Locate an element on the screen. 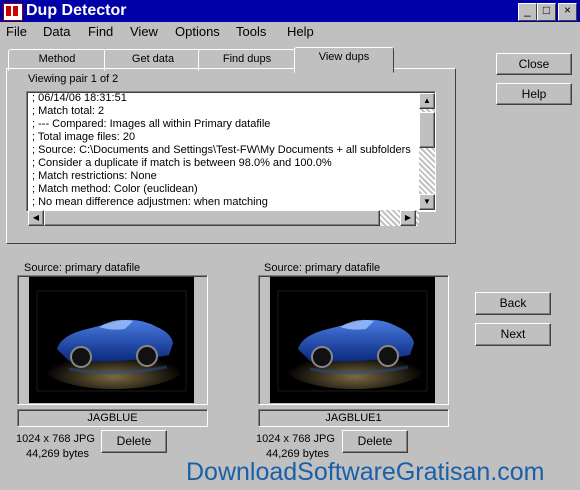 Image resolution: width=580 pixels, height=490 pixels. menu-options: Options is located at coordinates (197, 31).